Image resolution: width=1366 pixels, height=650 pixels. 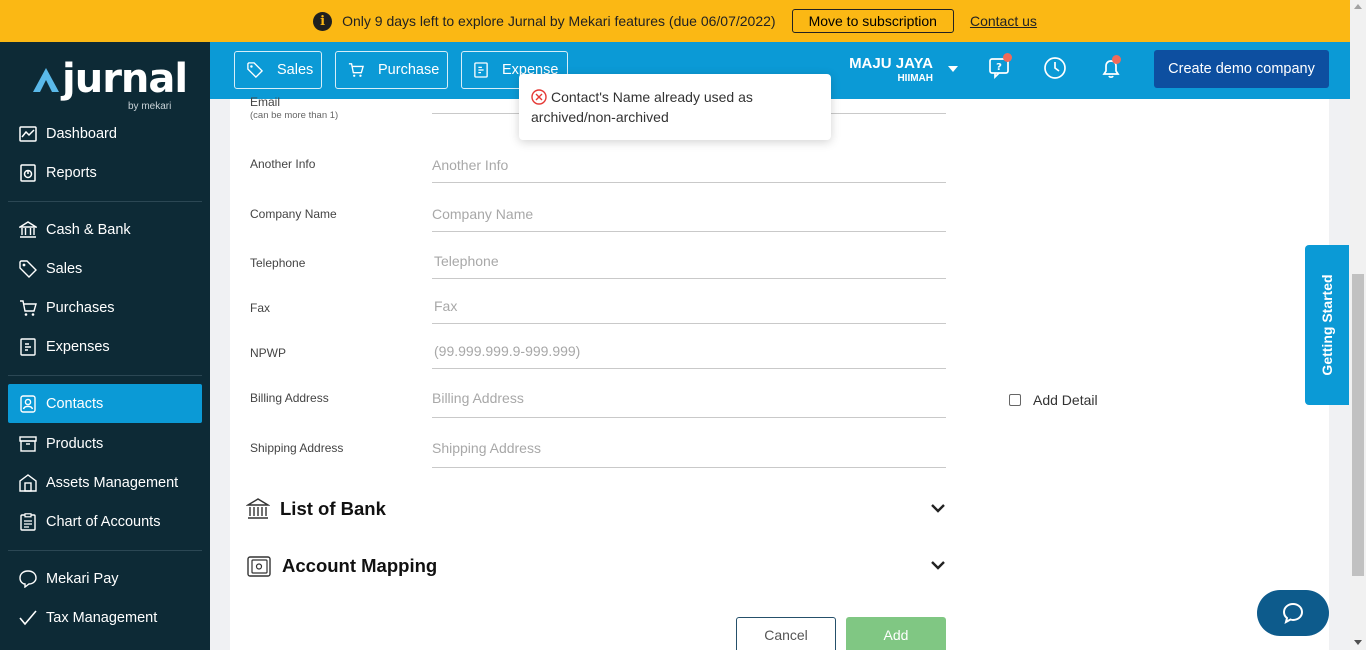 I want to click on account-mapping-title: Account Mapping, so click(x=360, y=565).